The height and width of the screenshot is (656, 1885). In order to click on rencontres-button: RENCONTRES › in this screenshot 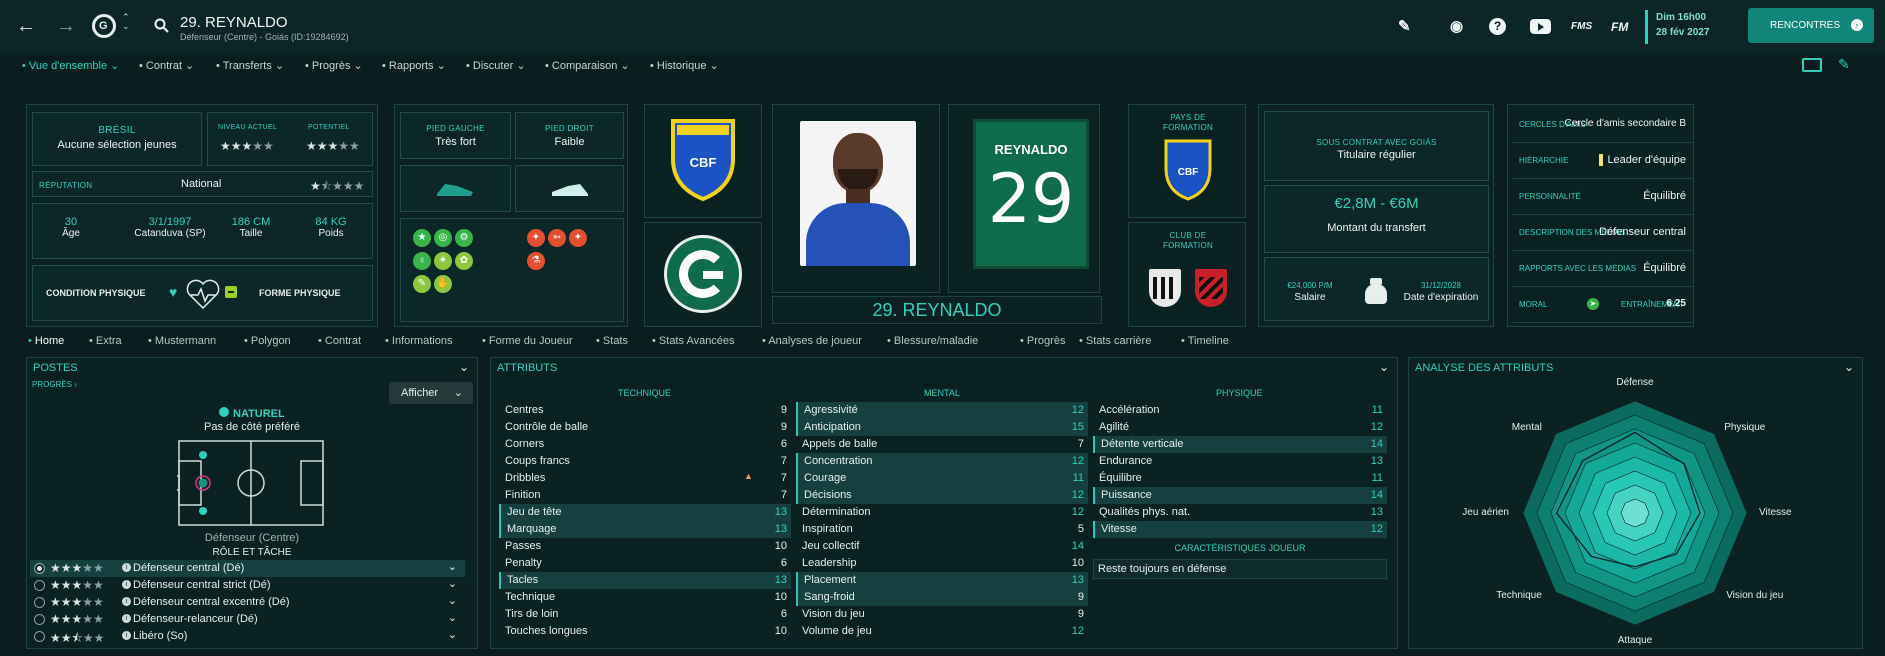, I will do `click(1811, 25)`.